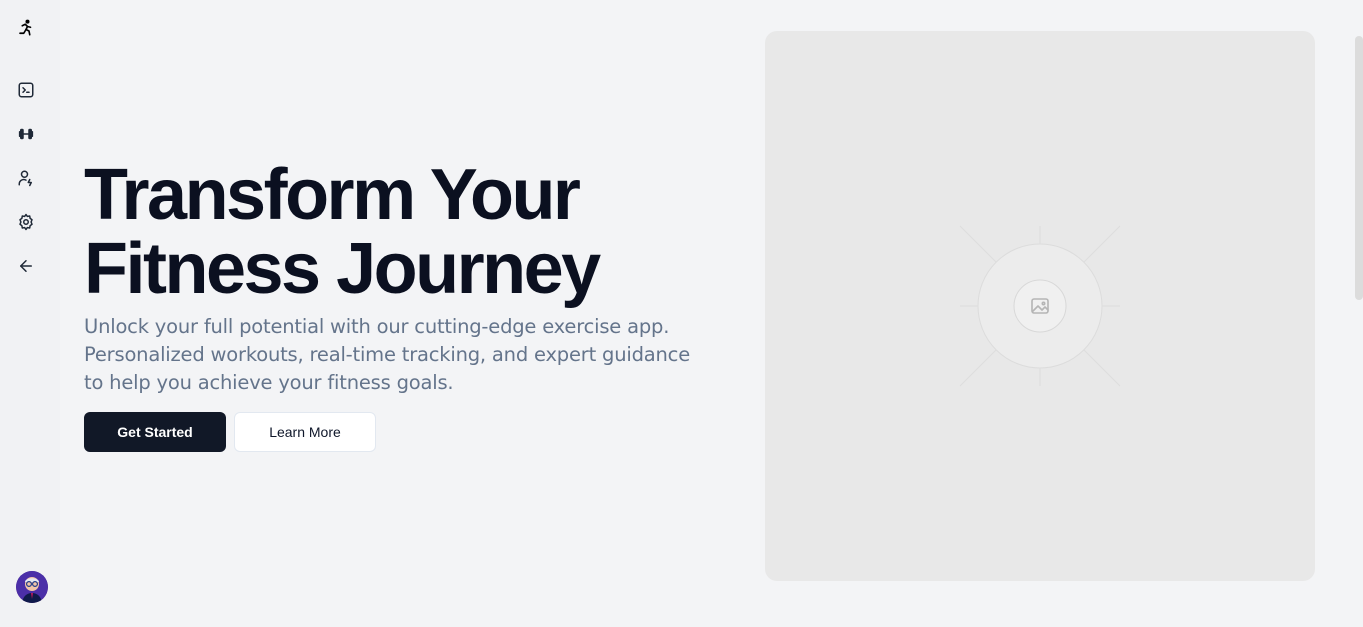  Describe the element at coordinates (26, 134) in the screenshot. I see `dumbbell-icon` at that location.